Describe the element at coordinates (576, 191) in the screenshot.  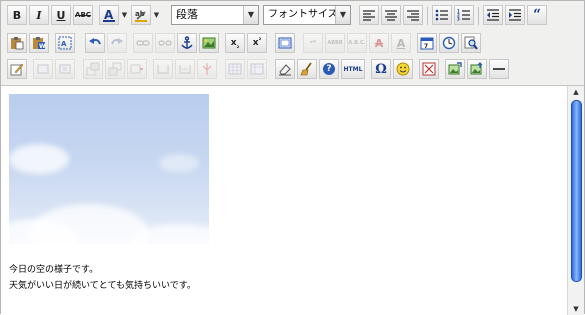
I see `scrollbar-thumb` at that location.